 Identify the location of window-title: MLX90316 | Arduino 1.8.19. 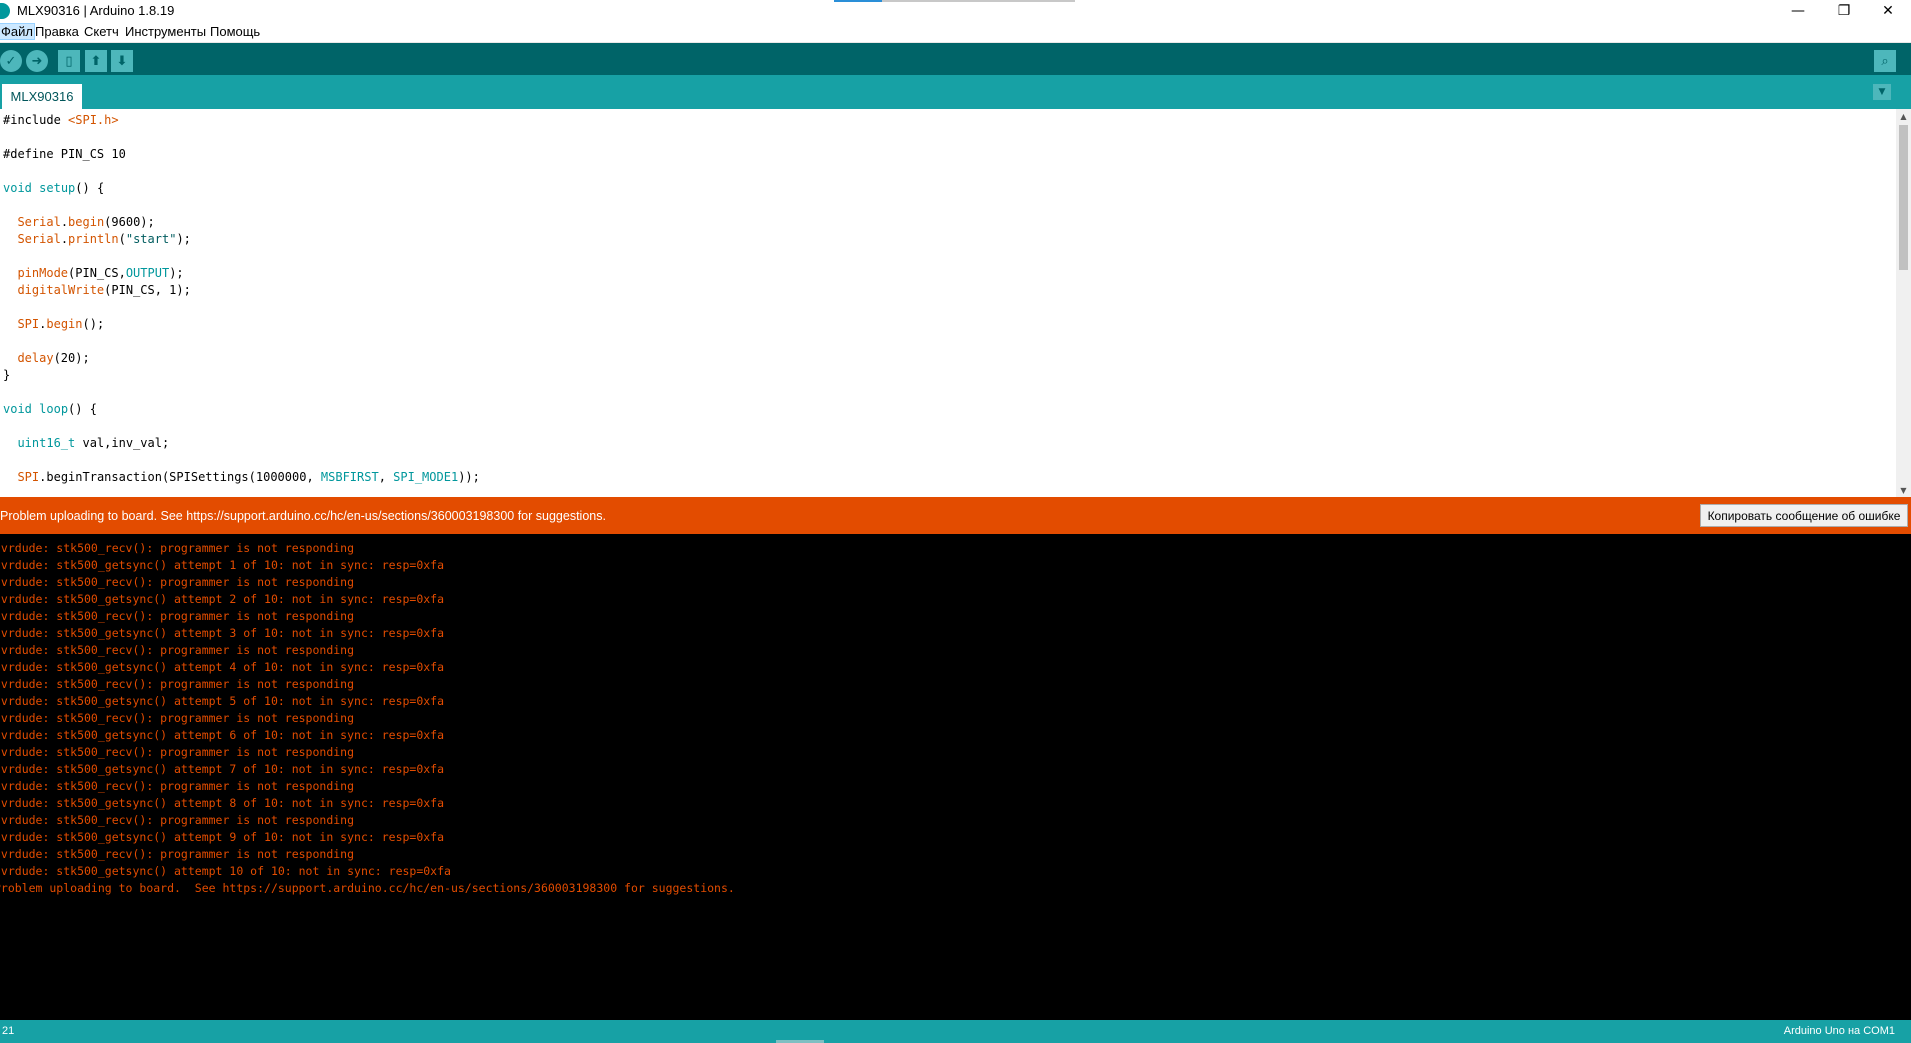
(96, 10).